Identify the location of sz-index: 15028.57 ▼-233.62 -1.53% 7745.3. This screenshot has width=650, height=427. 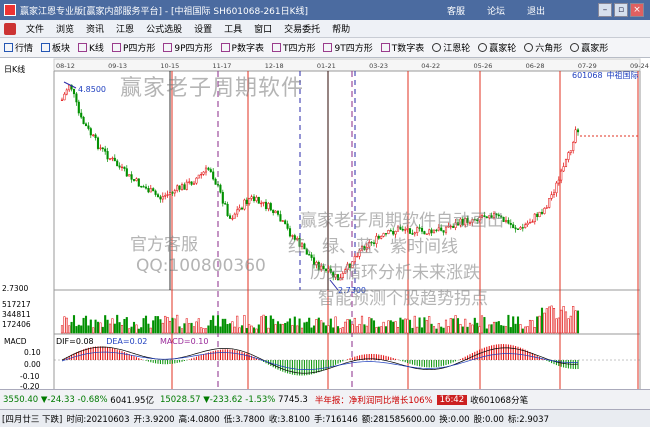
(234, 400).